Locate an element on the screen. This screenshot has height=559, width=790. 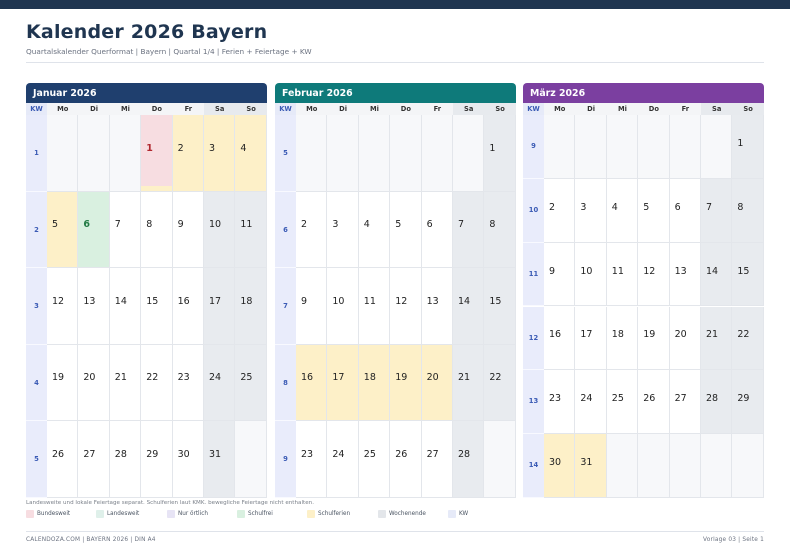
legend-label: Bundesweit is located at coordinates (54, 514).